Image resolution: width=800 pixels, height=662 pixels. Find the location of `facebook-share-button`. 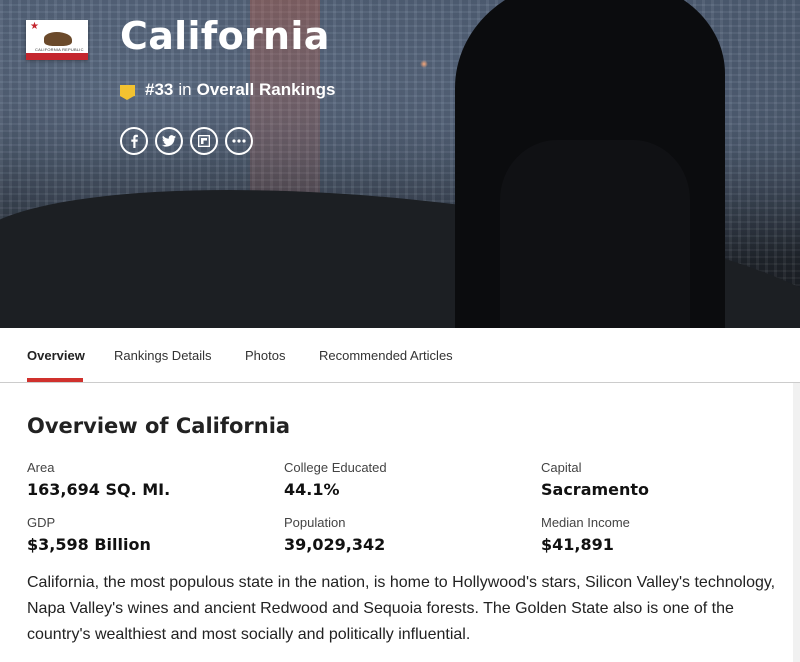

facebook-share-button is located at coordinates (134, 141).